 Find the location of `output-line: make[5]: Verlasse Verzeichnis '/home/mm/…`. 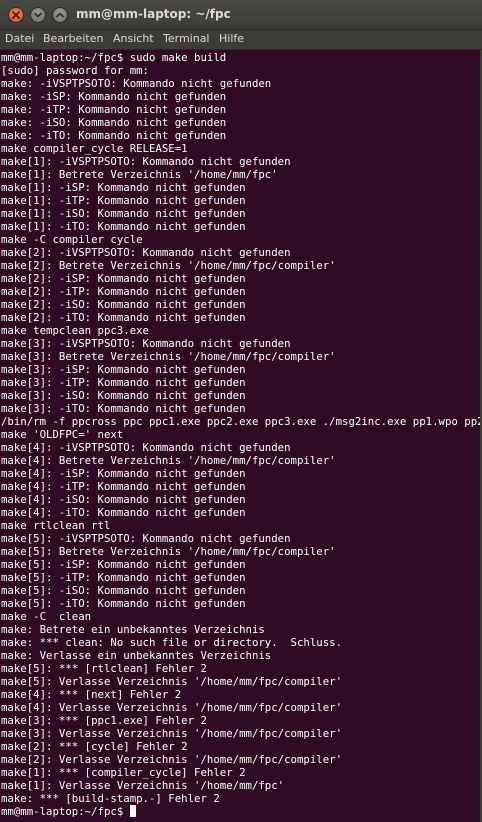

output-line: make[5]: Verlasse Verzeichnis '/home/mm/… is located at coordinates (172, 681).